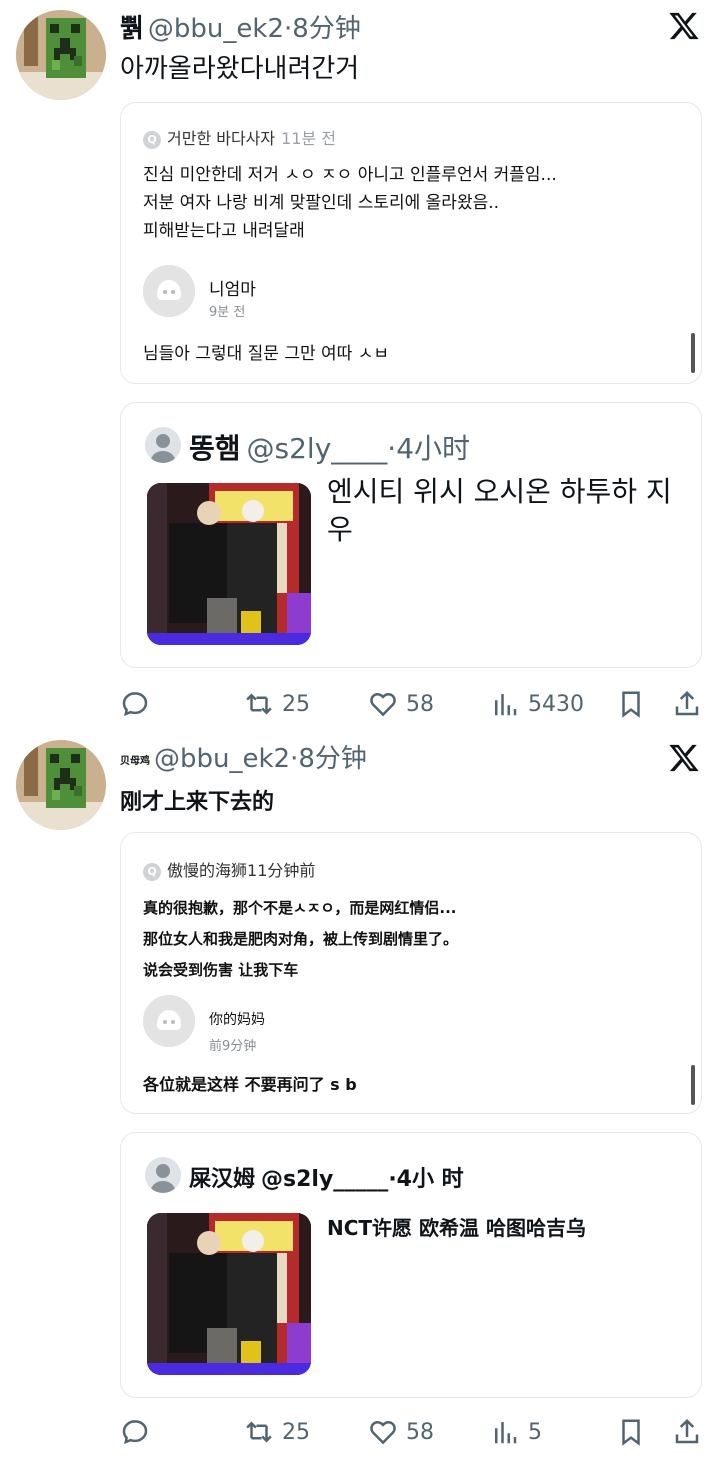  I want to click on tweet-header: 뿱 @bbu_ek2·8分钟, so click(240, 26).